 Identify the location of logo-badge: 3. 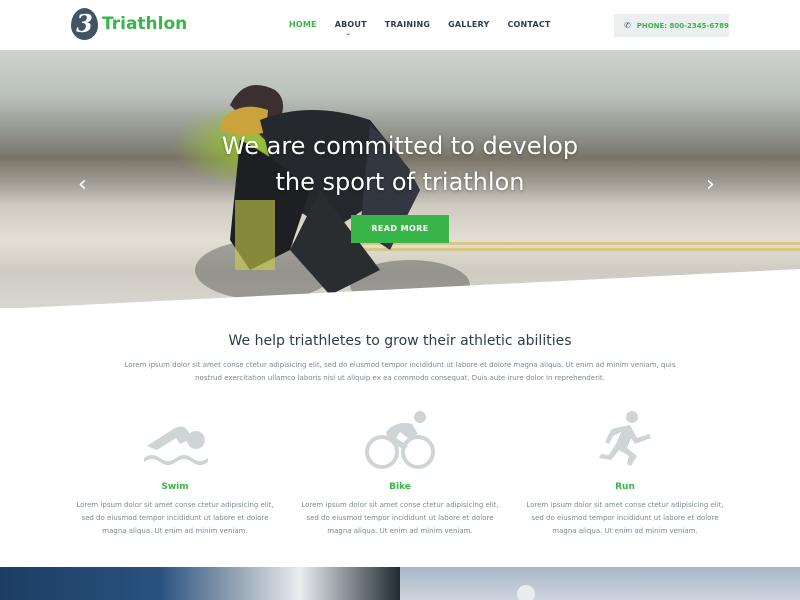
(84, 24).